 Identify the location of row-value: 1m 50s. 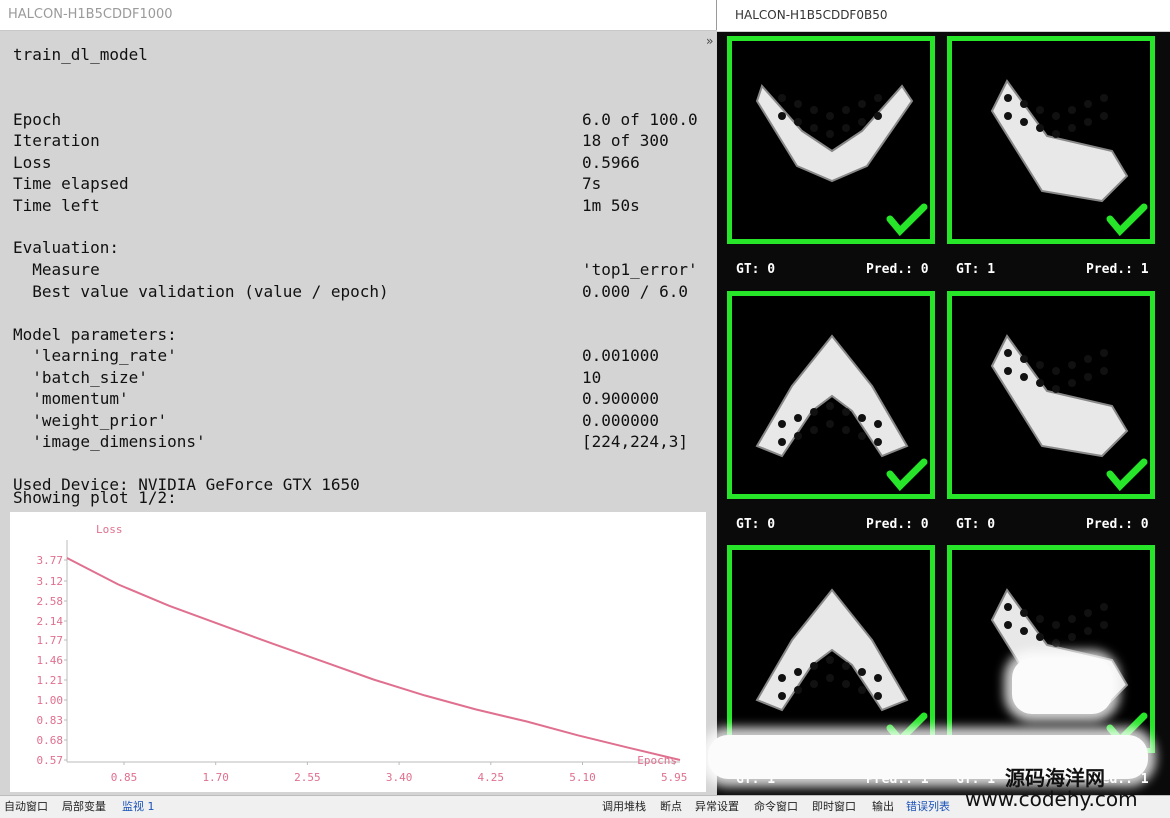
(611, 205).